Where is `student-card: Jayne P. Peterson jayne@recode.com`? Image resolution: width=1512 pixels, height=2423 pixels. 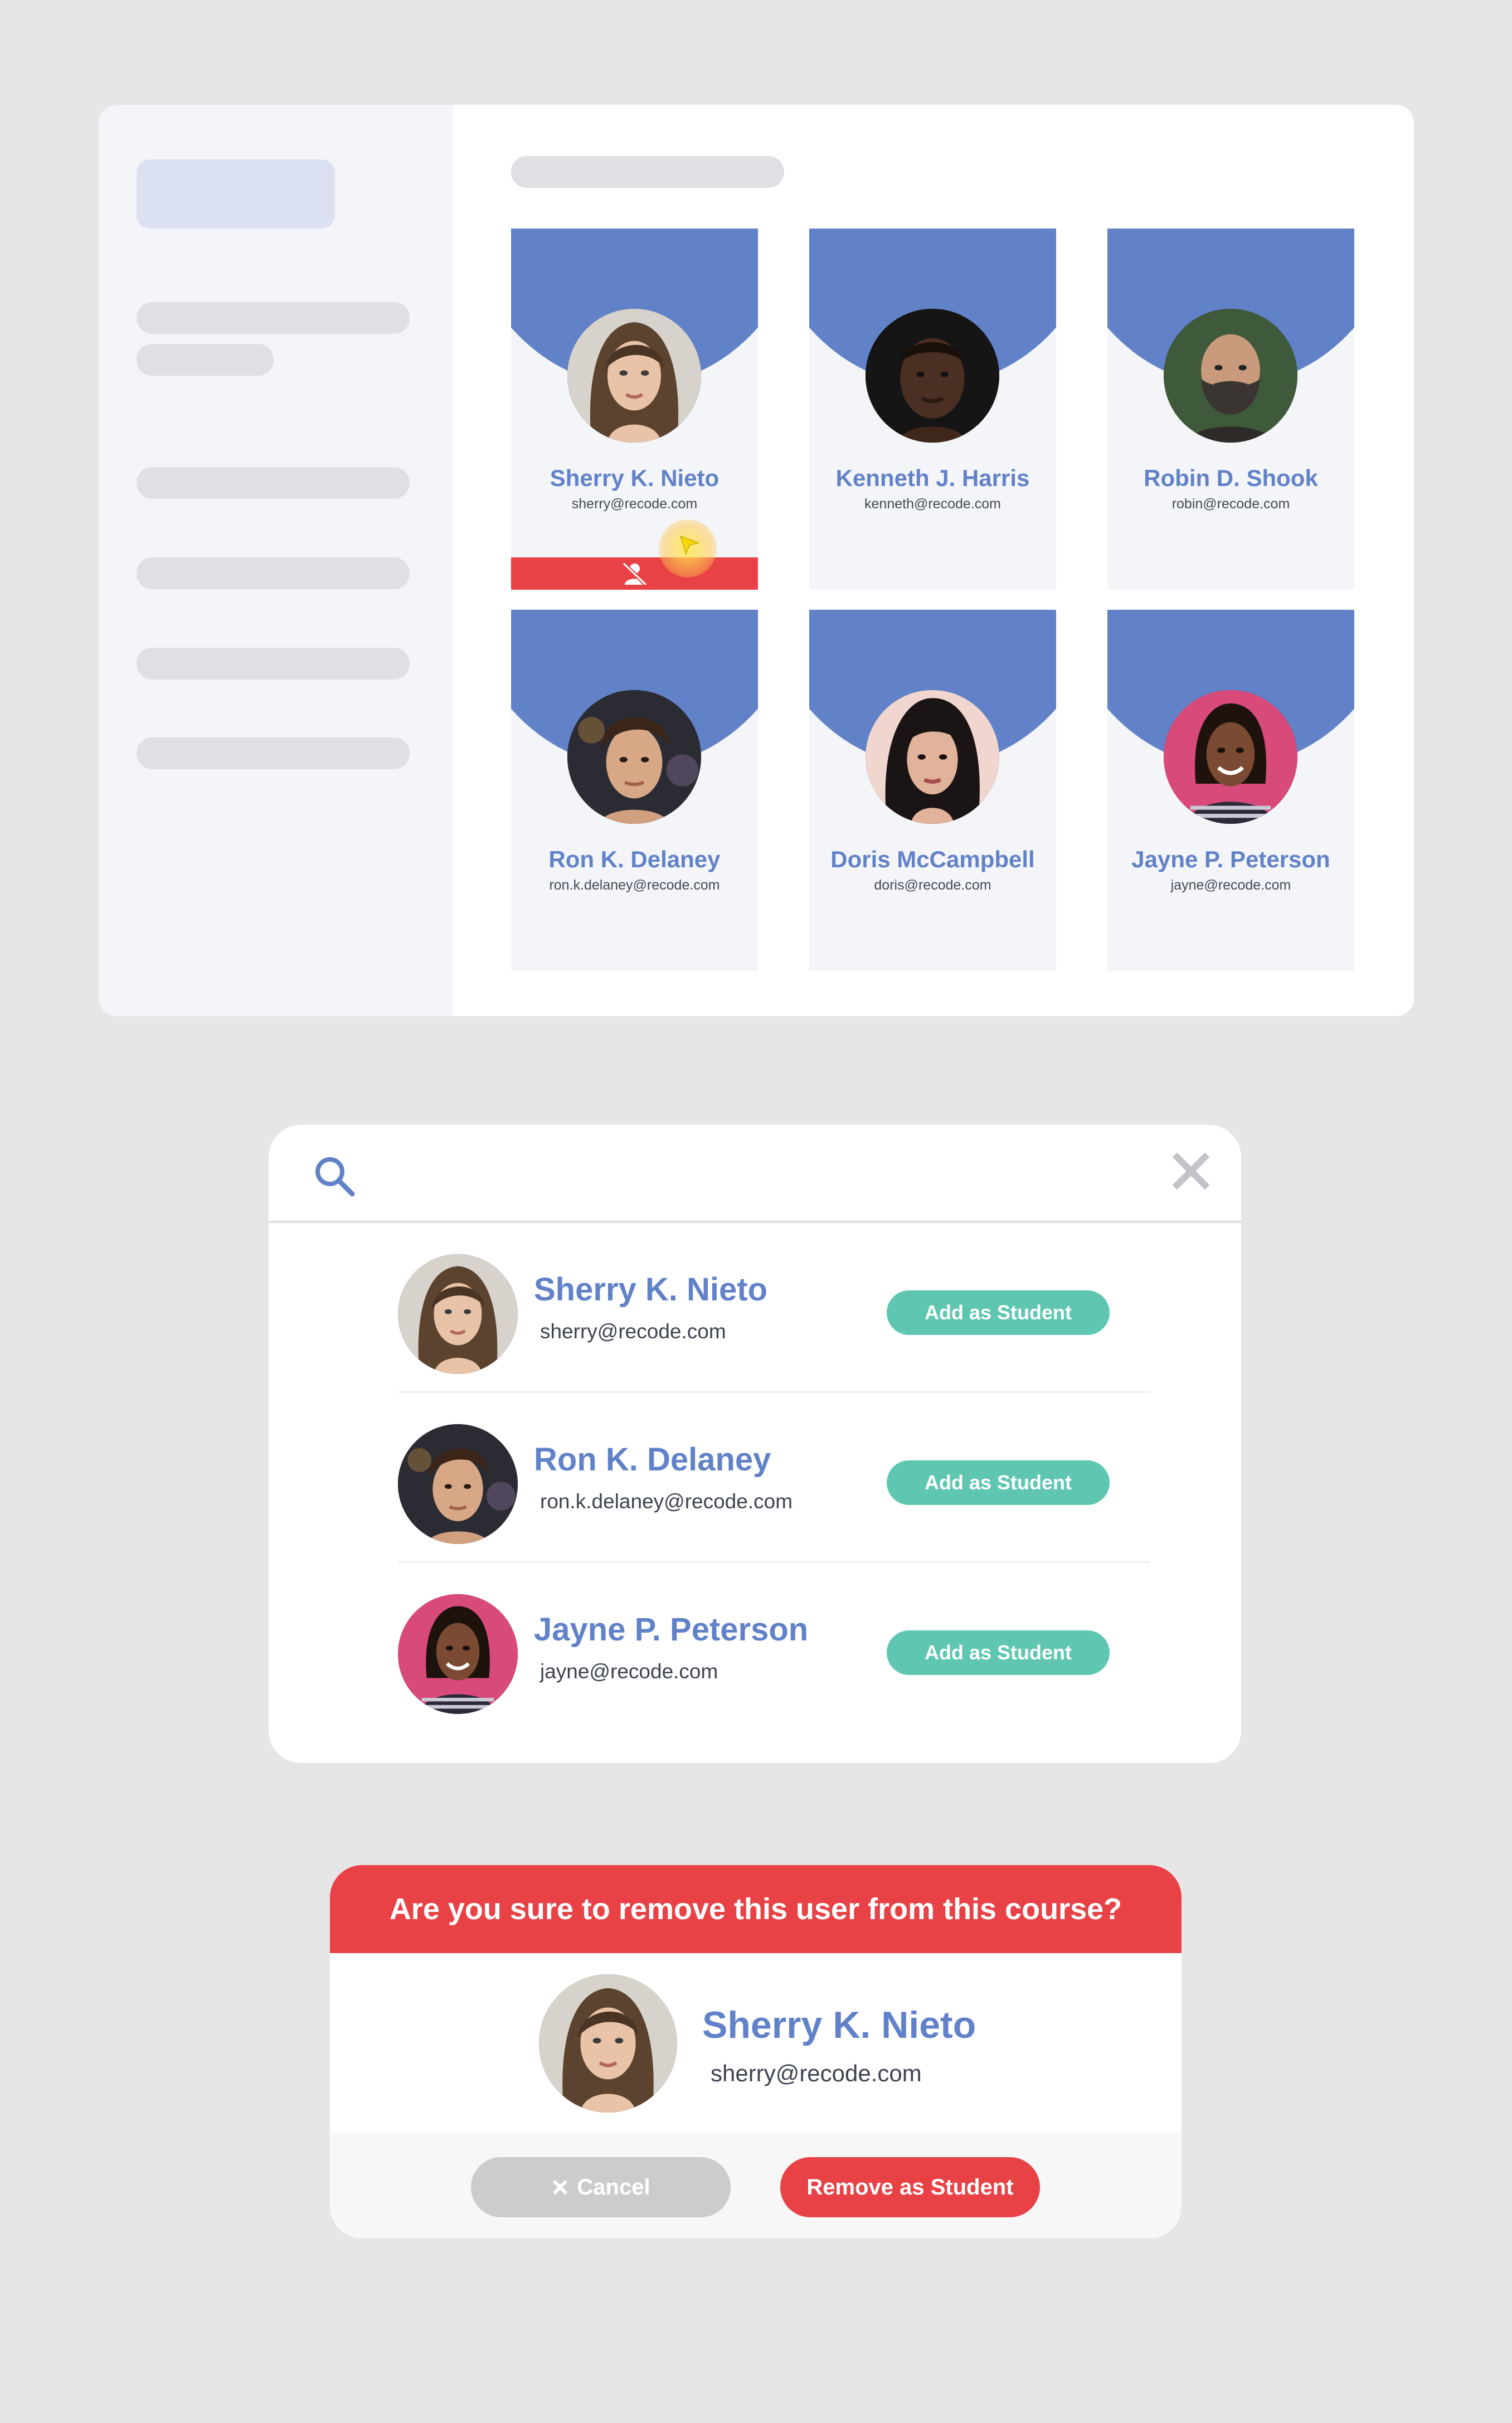
student-card: Jayne P. Peterson jayne@recode.com is located at coordinates (1230, 791).